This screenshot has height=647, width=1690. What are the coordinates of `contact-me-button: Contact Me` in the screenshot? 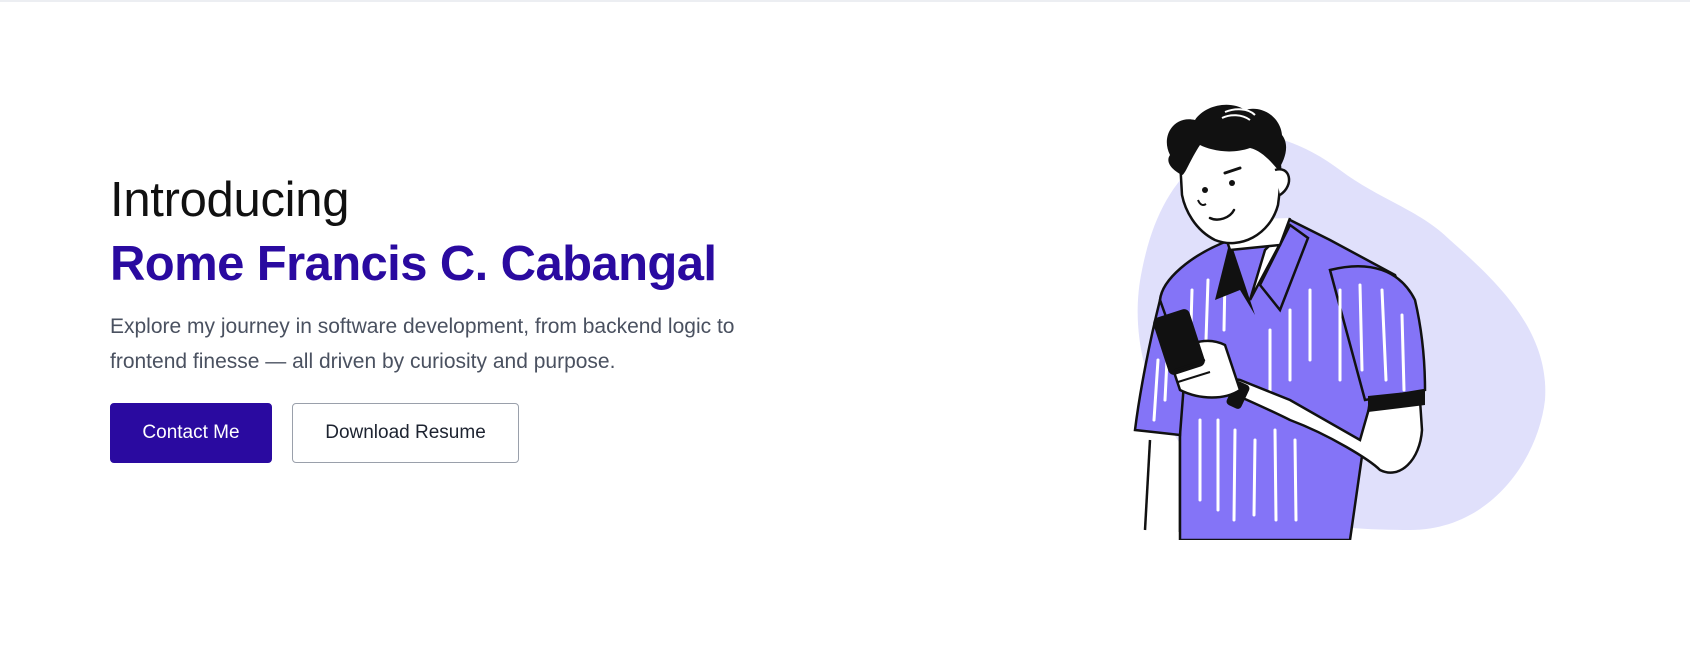 It's located at (191, 433).